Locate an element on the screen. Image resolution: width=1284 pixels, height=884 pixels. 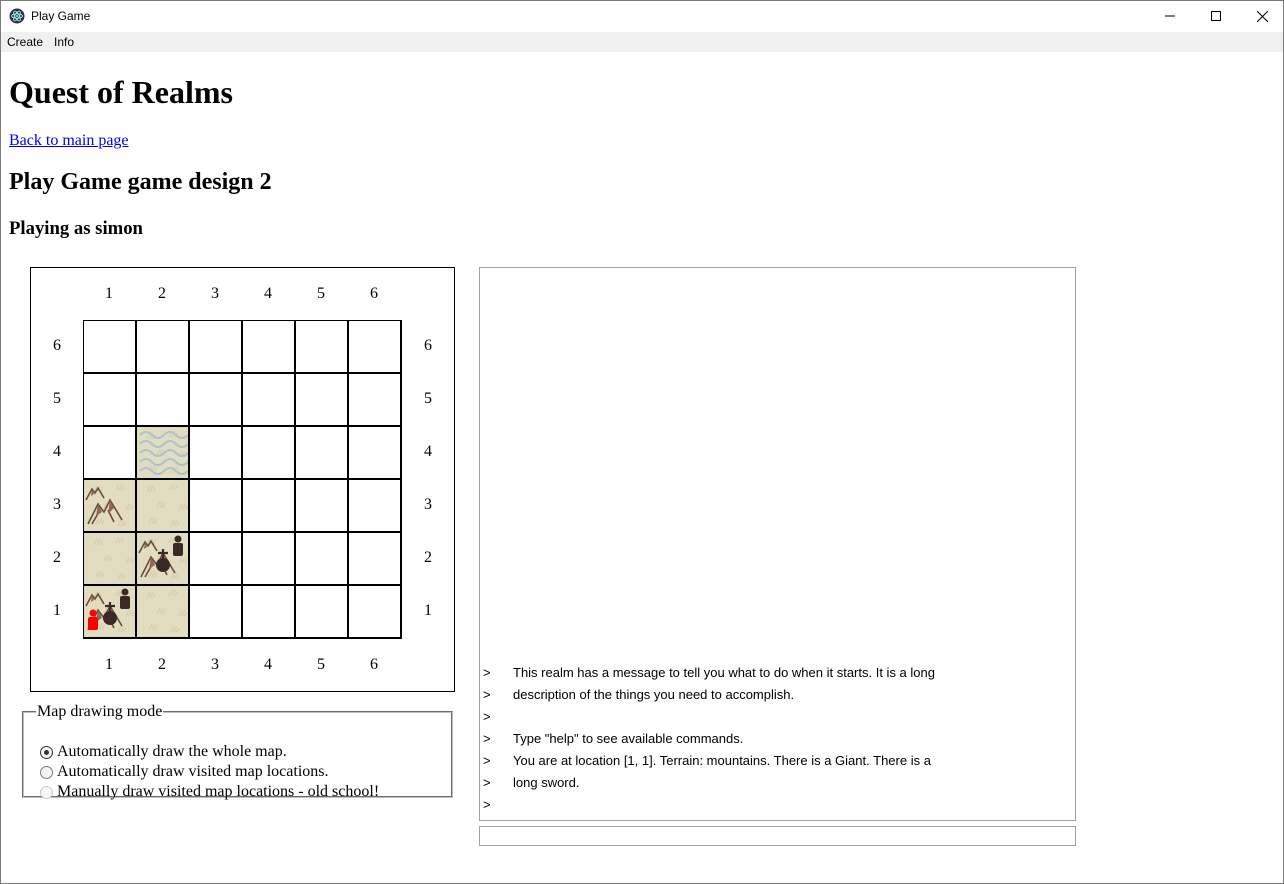
row-label-left: 1 is located at coordinates (57, 610).